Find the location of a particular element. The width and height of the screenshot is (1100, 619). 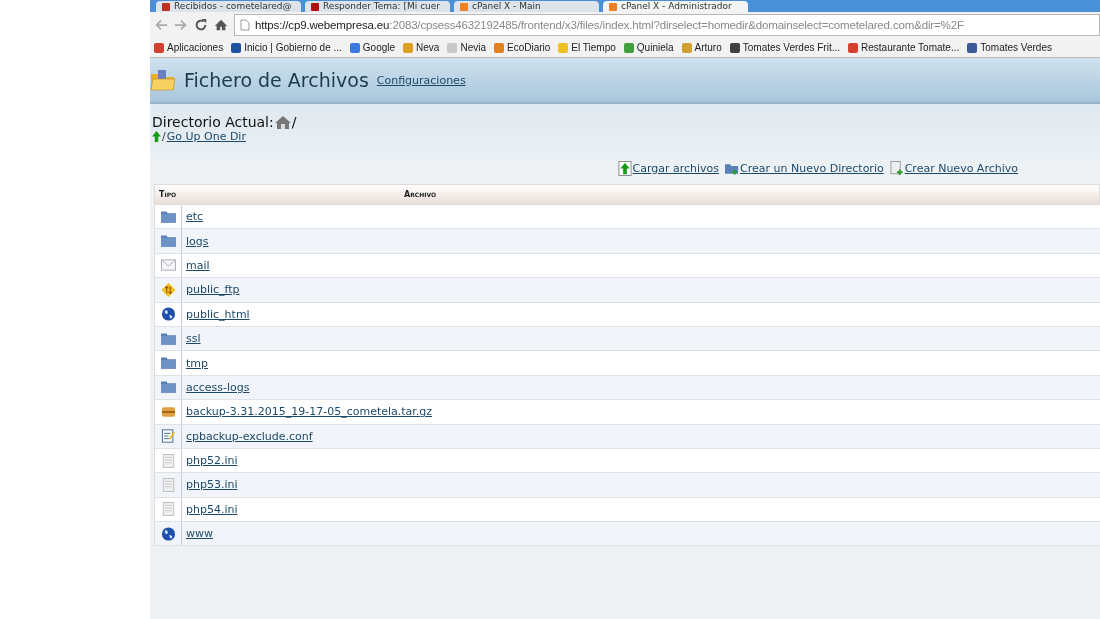

bookmark: Google is located at coordinates (372, 47).